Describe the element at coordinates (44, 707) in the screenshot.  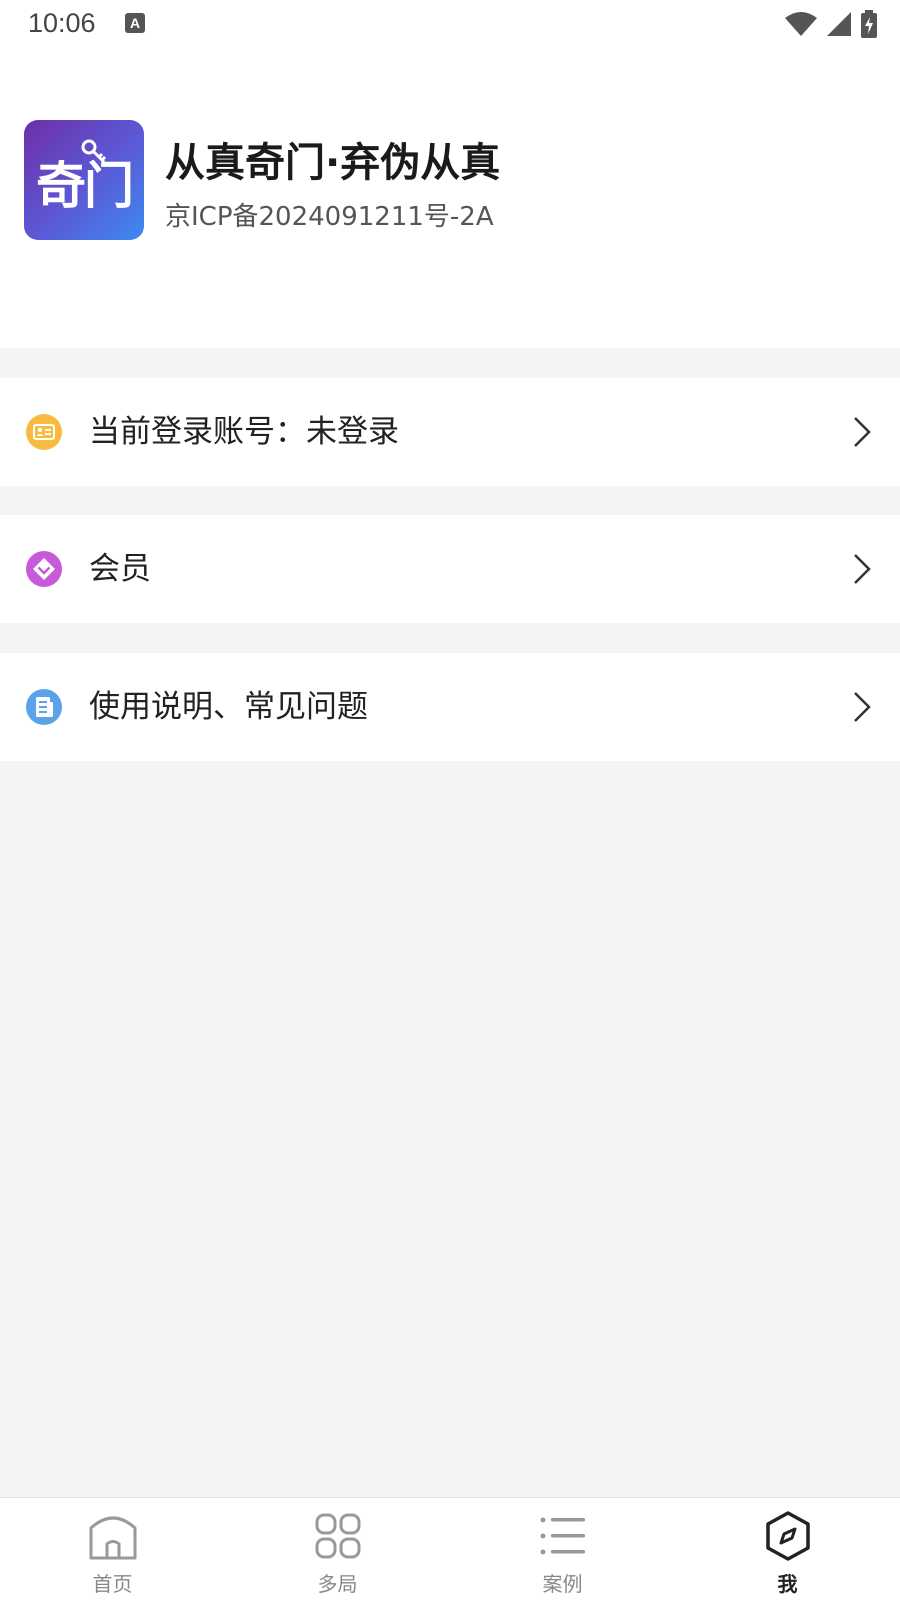
I see `document-icon` at that location.